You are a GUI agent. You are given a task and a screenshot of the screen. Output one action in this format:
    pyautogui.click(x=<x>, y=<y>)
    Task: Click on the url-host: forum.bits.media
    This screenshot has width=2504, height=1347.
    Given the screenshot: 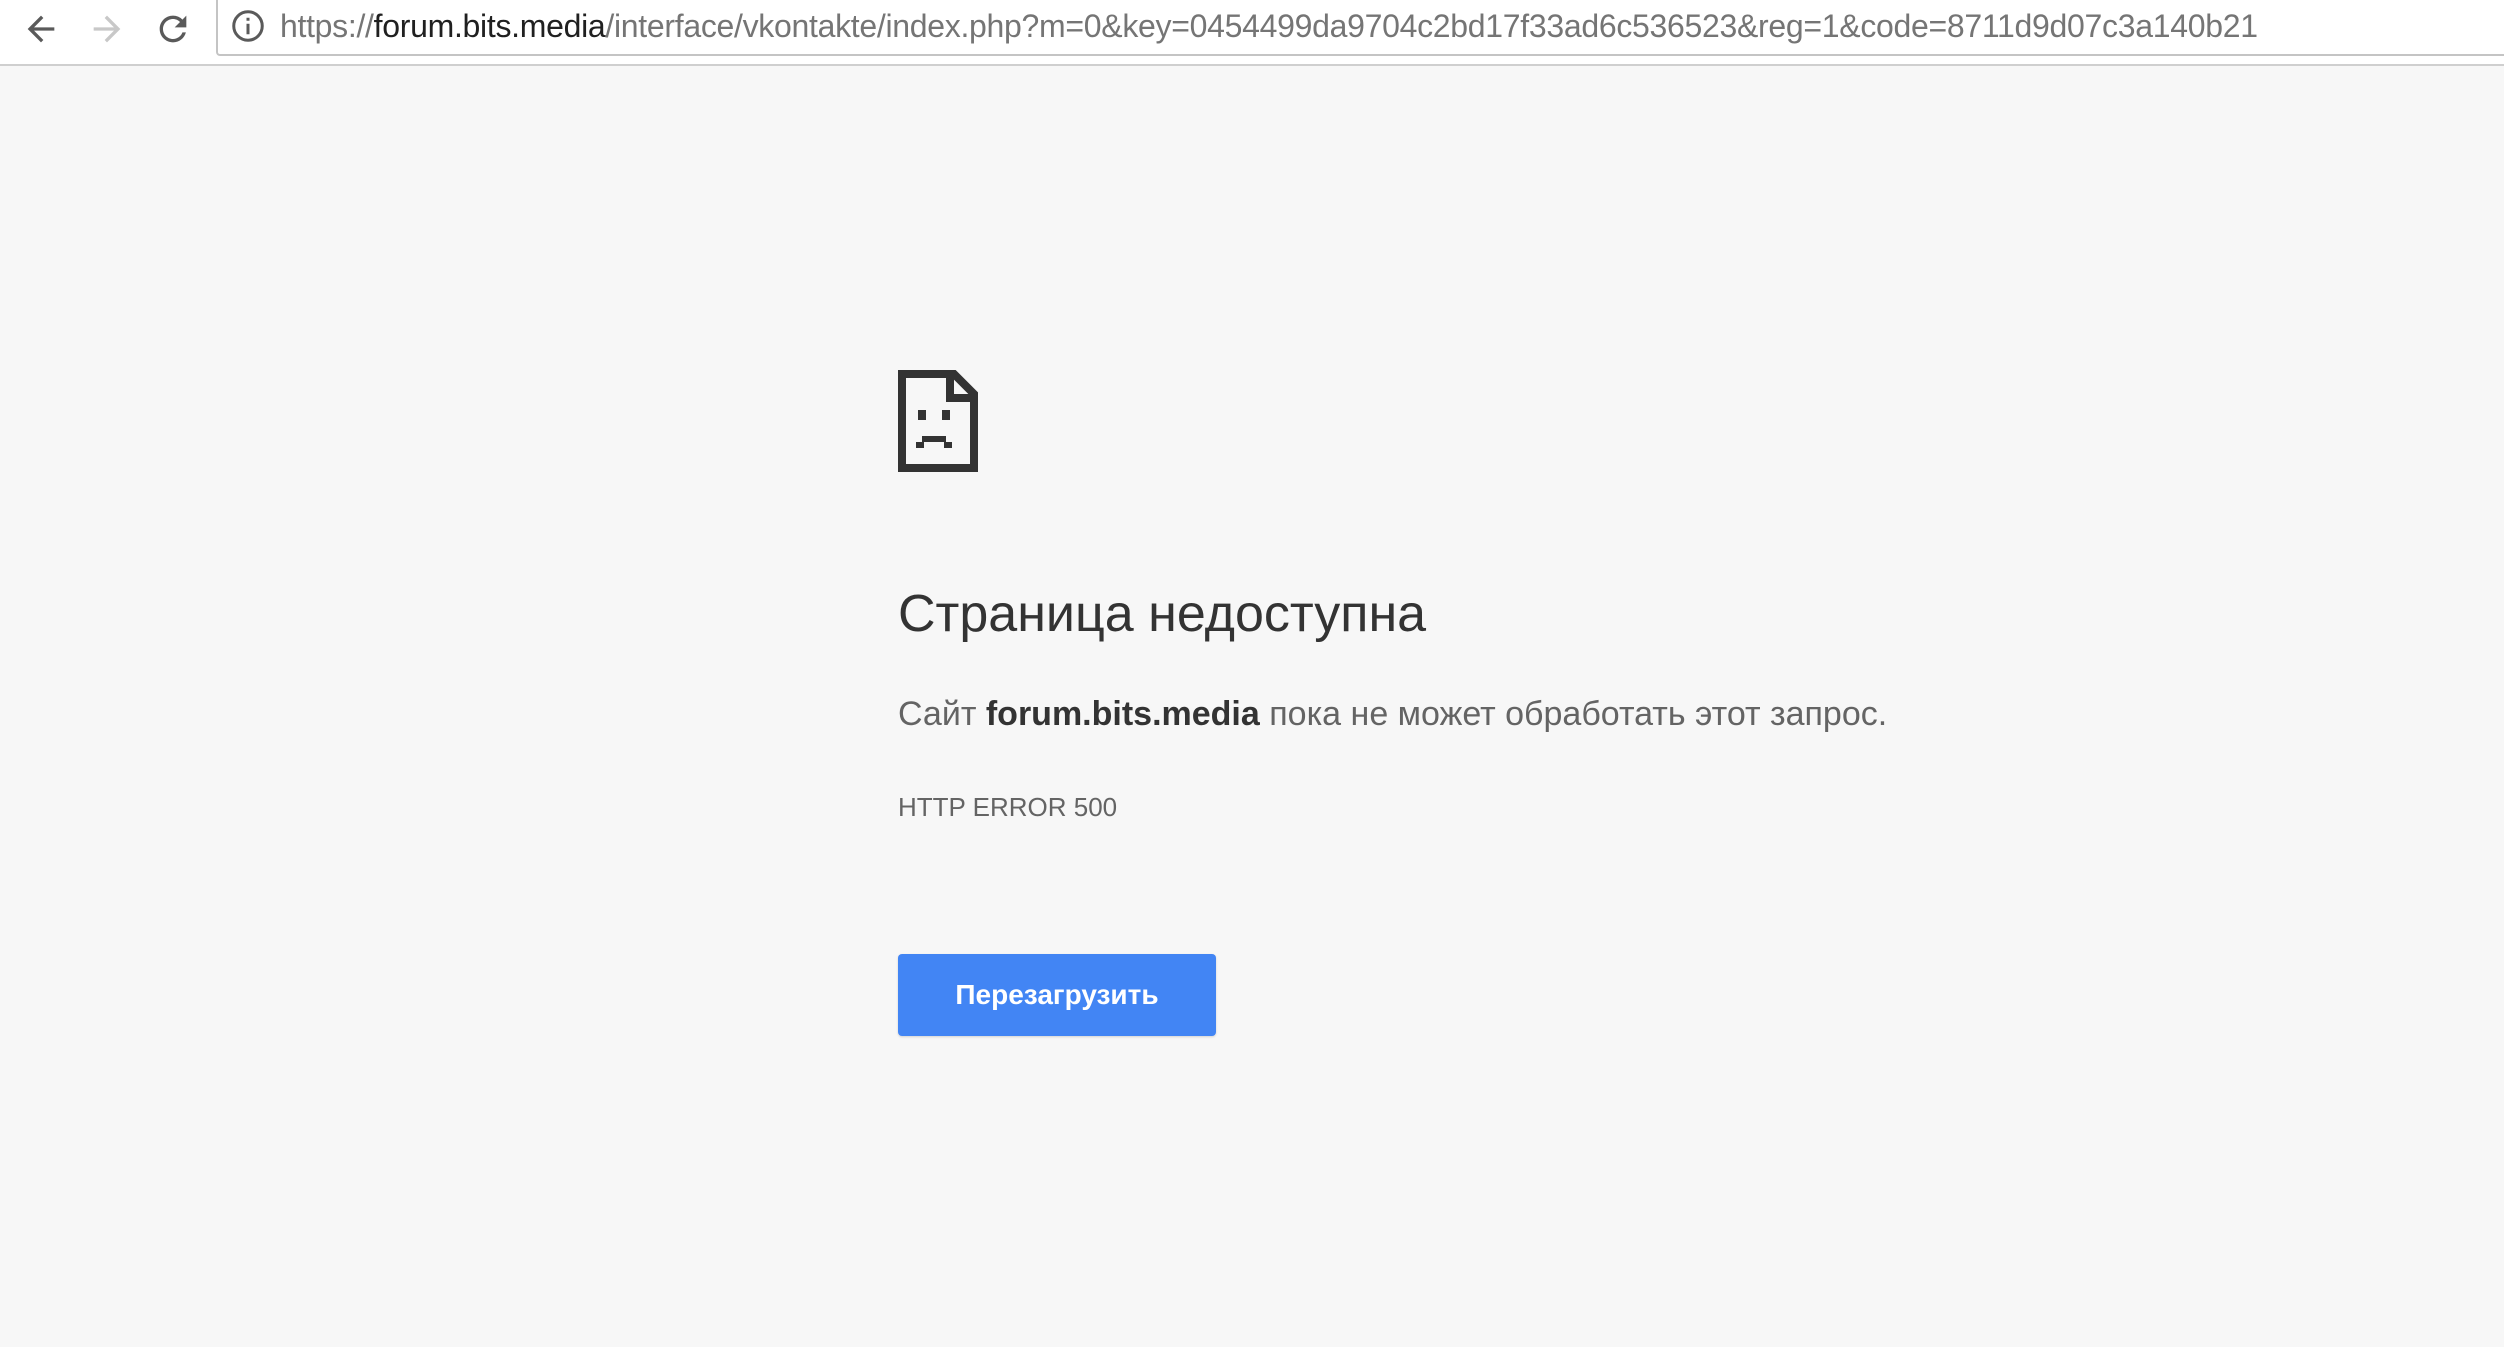 What is the action you would take?
    pyautogui.click(x=489, y=26)
    